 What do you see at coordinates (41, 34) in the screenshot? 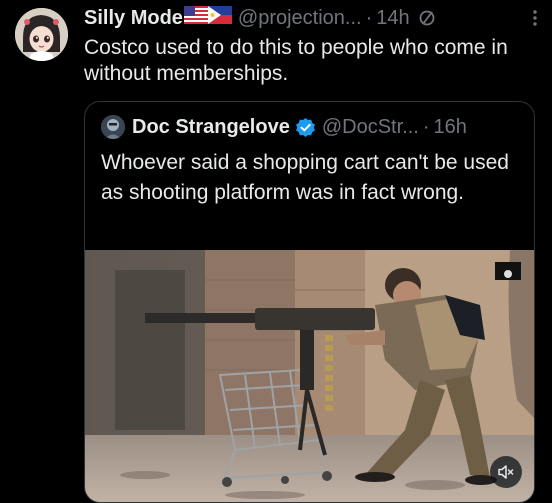
I see `author-avatar` at bounding box center [41, 34].